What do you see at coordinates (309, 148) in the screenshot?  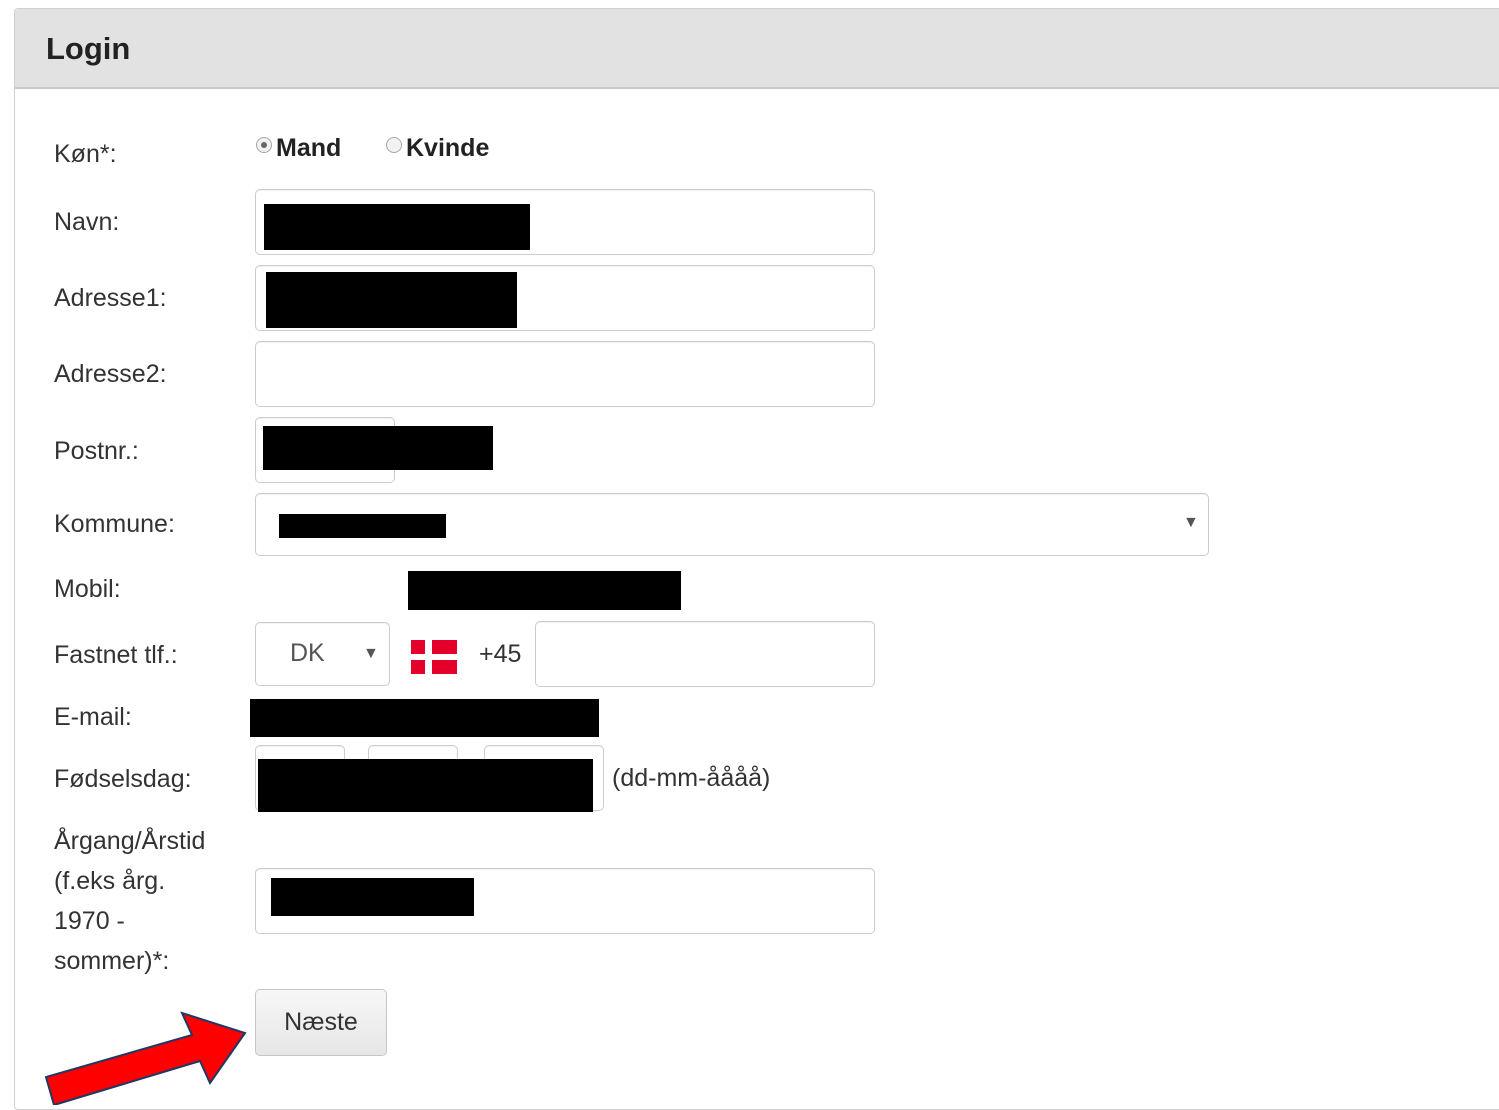 I see `radio-male-label: Mand` at bounding box center [309, 148].